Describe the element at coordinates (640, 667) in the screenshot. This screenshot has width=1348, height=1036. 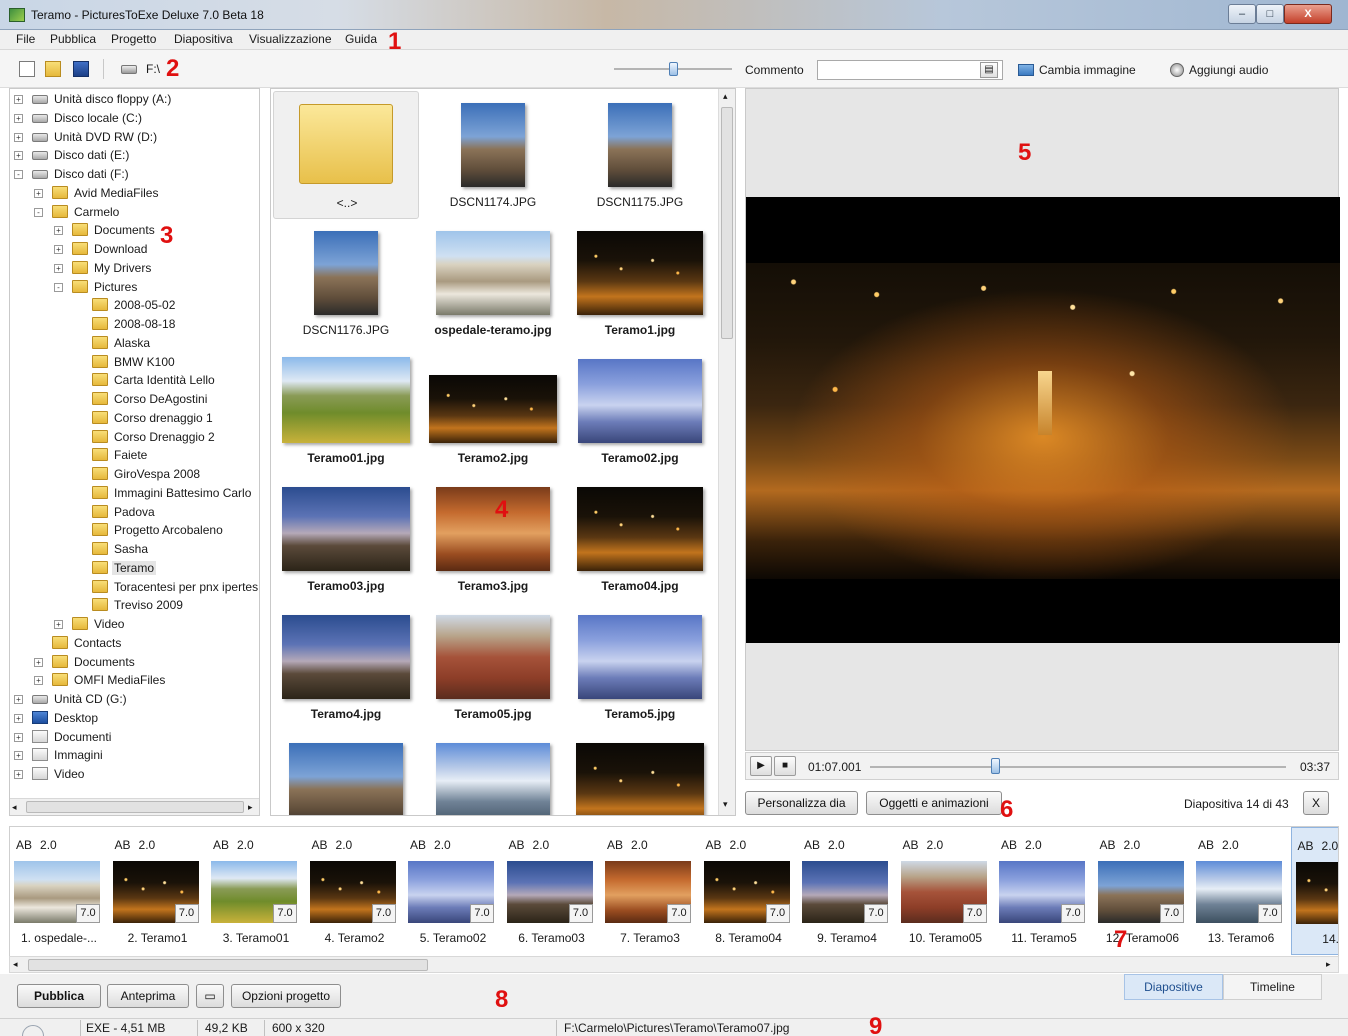
I see `image-thumbnail: Teramo5.jpg` at that location.